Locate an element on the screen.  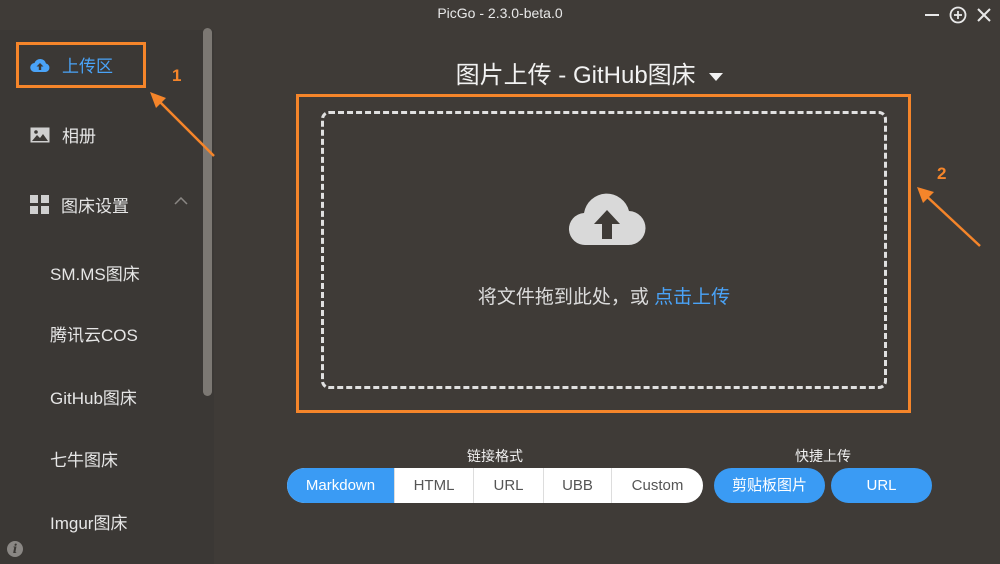
sidebar-item-picbed-settings: 图床设置 is located at coordinates (79, 204).